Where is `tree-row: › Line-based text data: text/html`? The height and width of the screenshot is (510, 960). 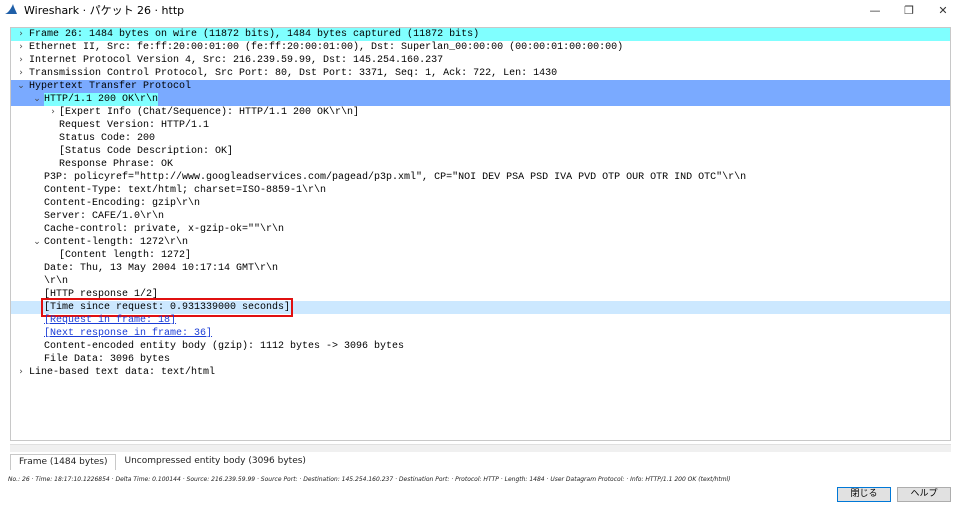
tree-row: › Line-based text data: text/html is located at coordinates (480, 372).